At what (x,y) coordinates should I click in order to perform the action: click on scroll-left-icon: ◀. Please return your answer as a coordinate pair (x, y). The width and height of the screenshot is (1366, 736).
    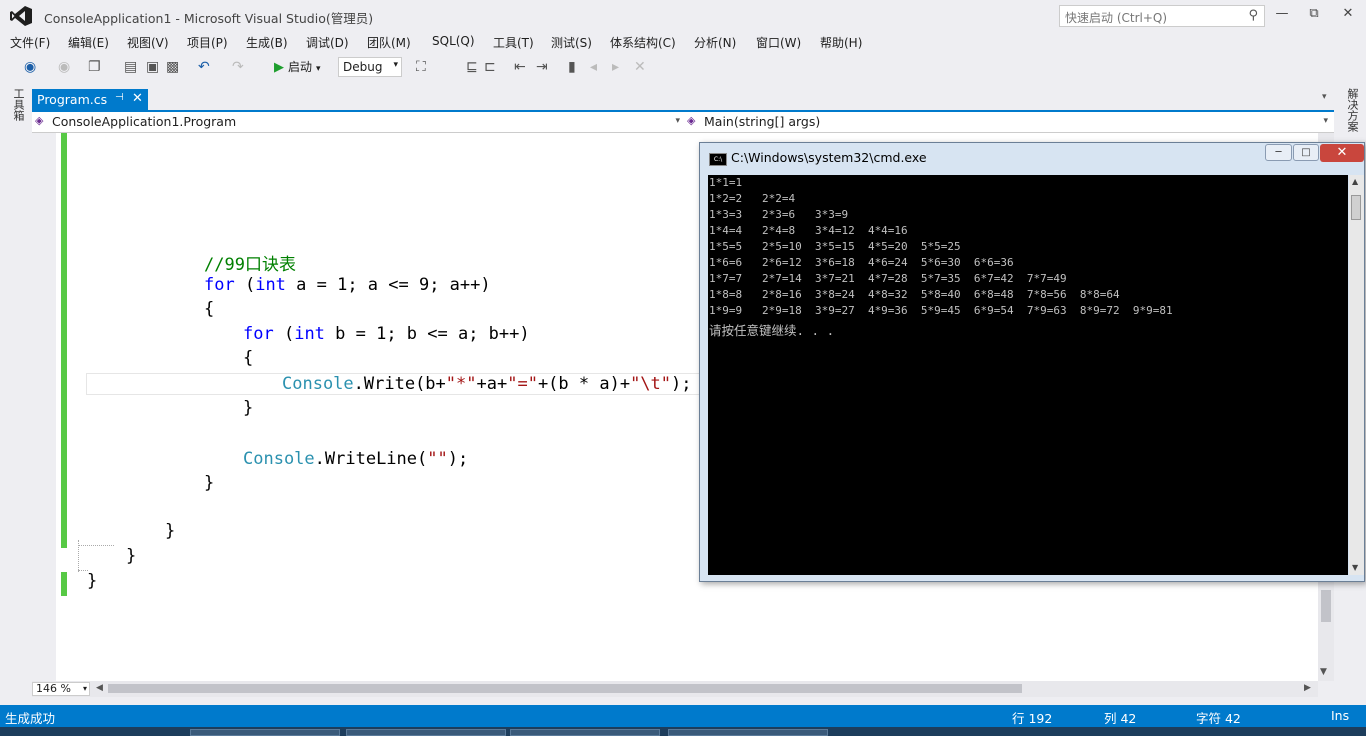
    Looking at the image, I should click on (99, 688).